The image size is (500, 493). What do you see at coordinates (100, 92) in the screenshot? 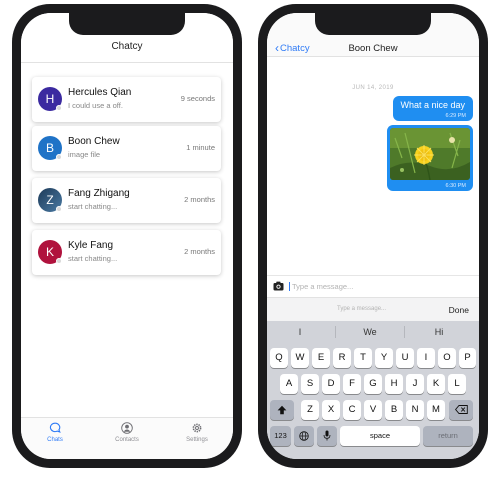
I see `chat-name: Hercules Qian` at bounding box center [100, 92].